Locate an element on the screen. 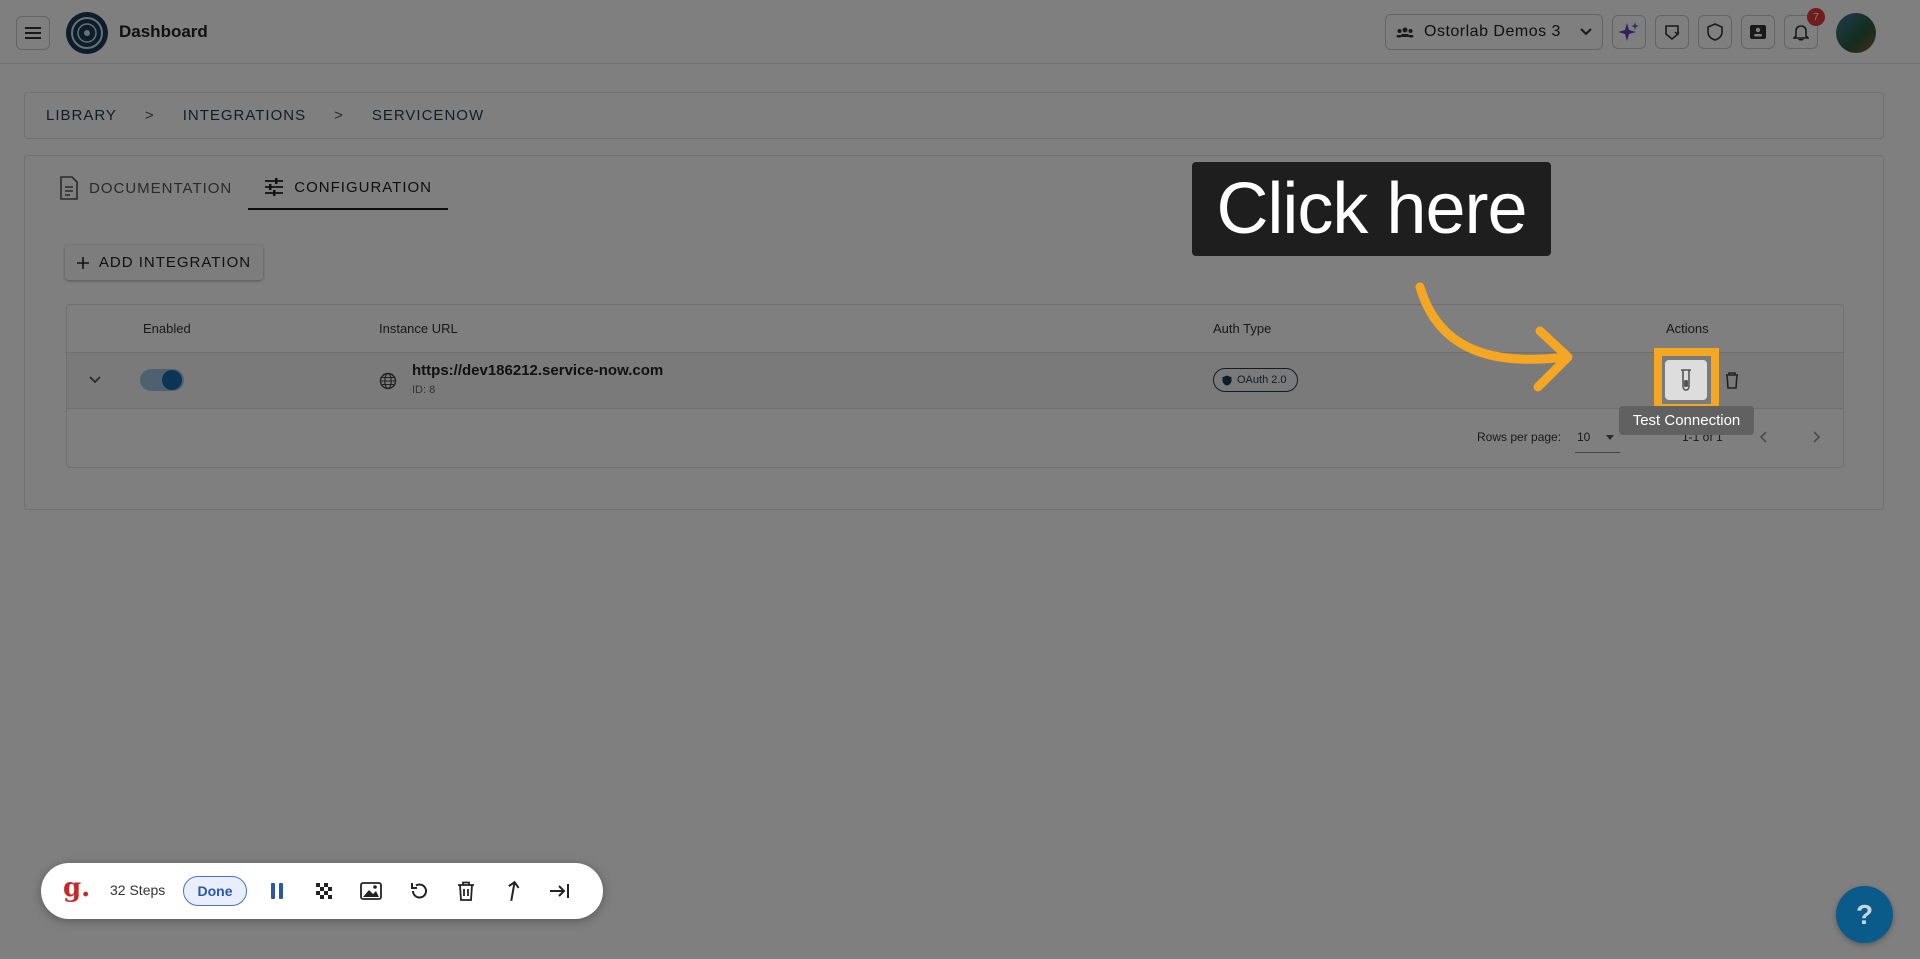  recorder-toolbar: g. 32 Steps Done is located at coordinates (322, 891).